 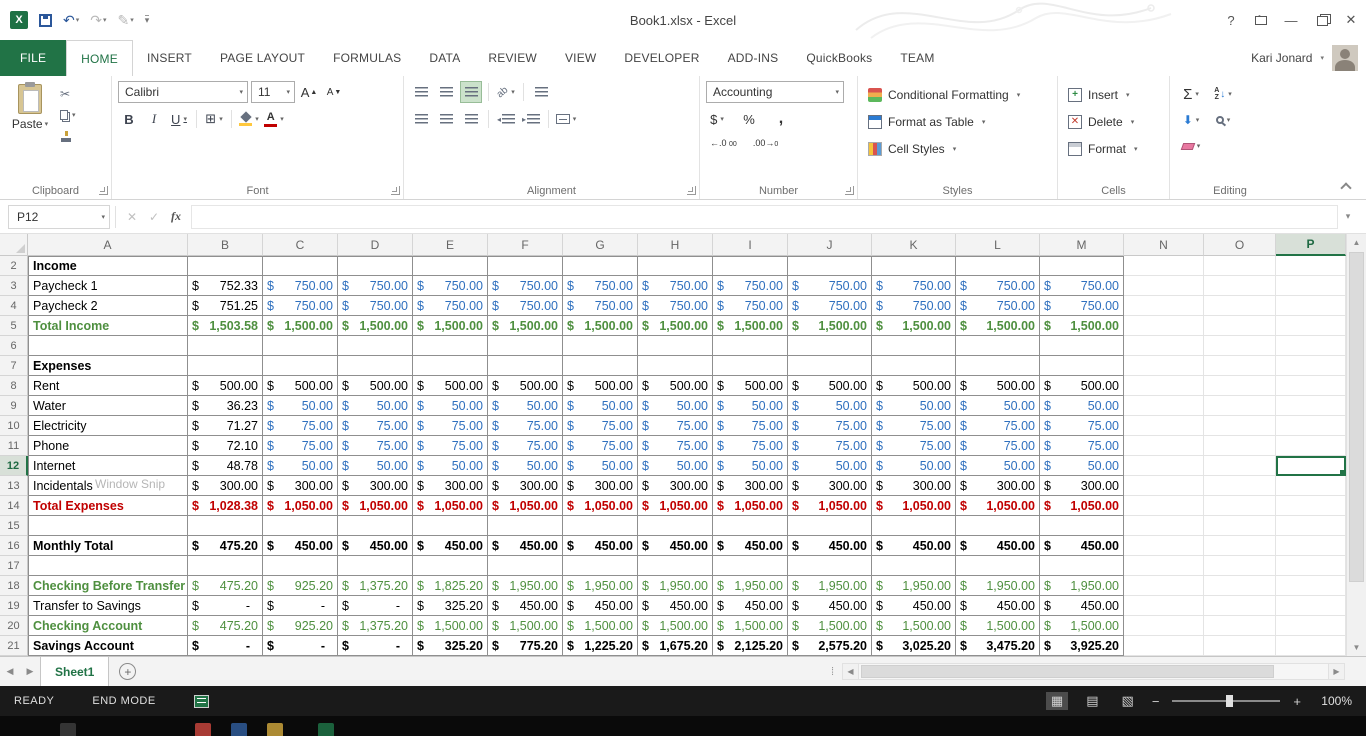 I want to click on cell-O2, so click(x=1240, y=266).